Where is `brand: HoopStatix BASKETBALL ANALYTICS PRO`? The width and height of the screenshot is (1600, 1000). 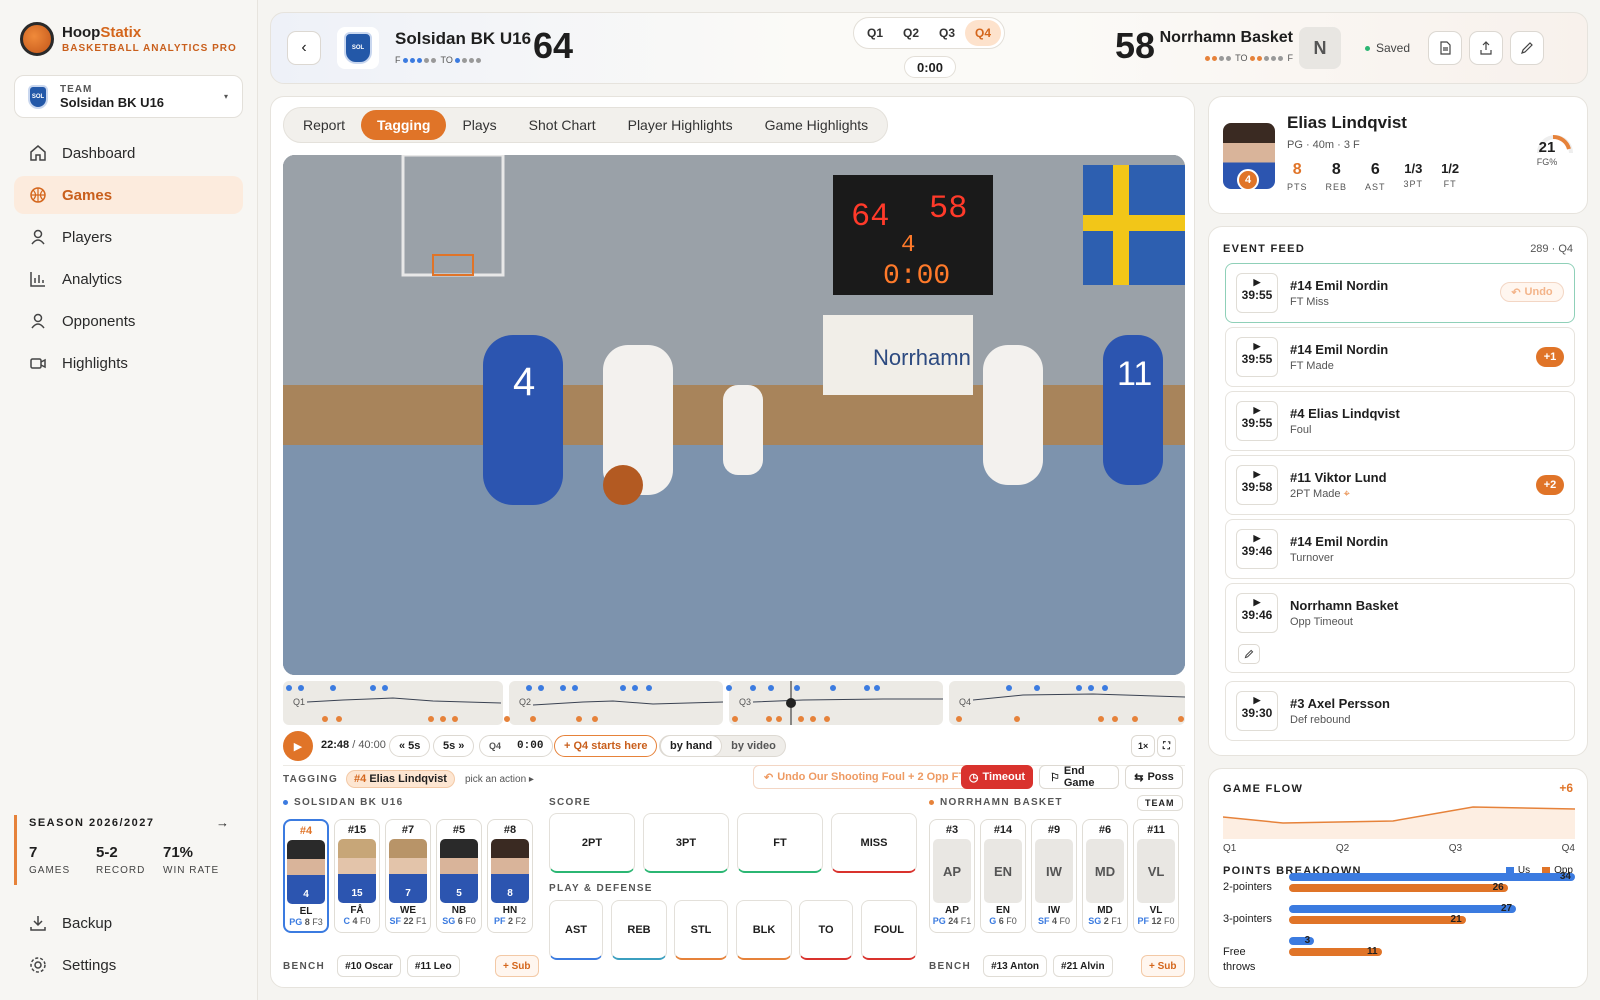 brand: HoopStatix BASKETBALL ANALYTICS PRO is located at coordinates (128, 39).